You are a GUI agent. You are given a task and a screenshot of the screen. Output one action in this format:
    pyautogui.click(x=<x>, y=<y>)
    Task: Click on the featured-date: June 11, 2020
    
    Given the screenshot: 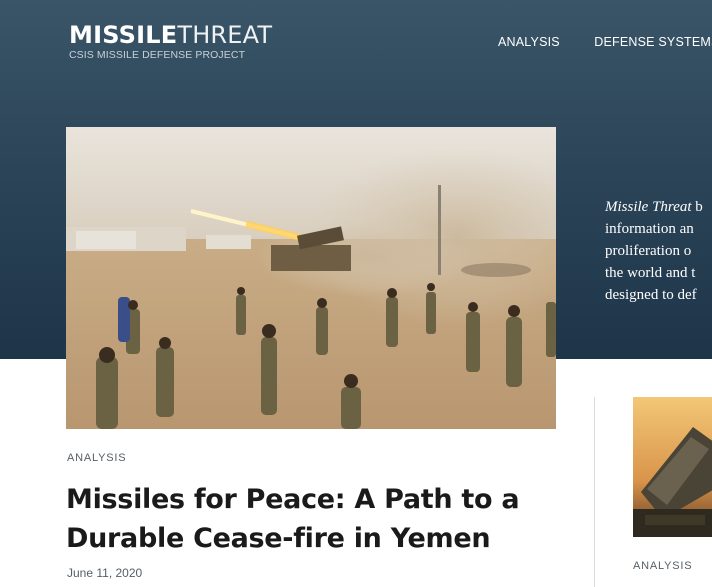 What is the action you would take?
    pyautogui.click(x=105, y=573)
    